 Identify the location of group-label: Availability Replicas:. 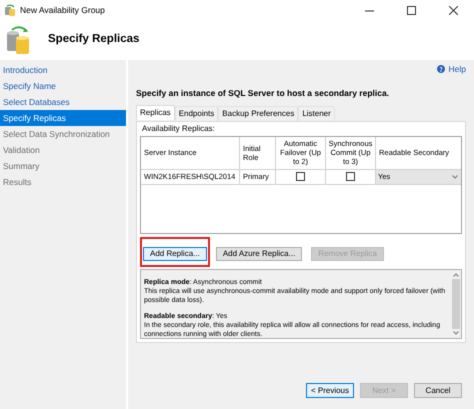
(178, 128).